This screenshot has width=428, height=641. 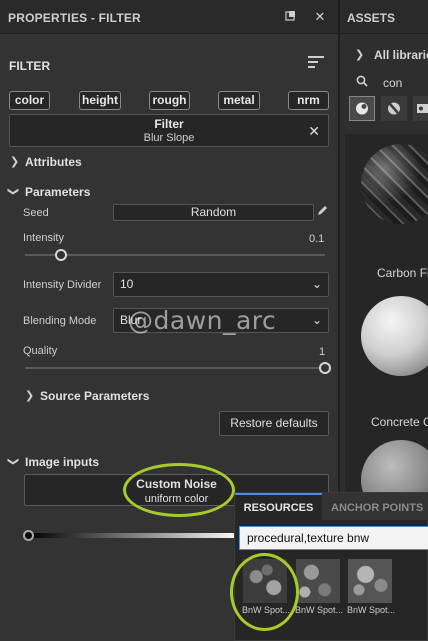 I want to click on resources-search-input: procedural,texture bnw, so click(x=333, y=538).